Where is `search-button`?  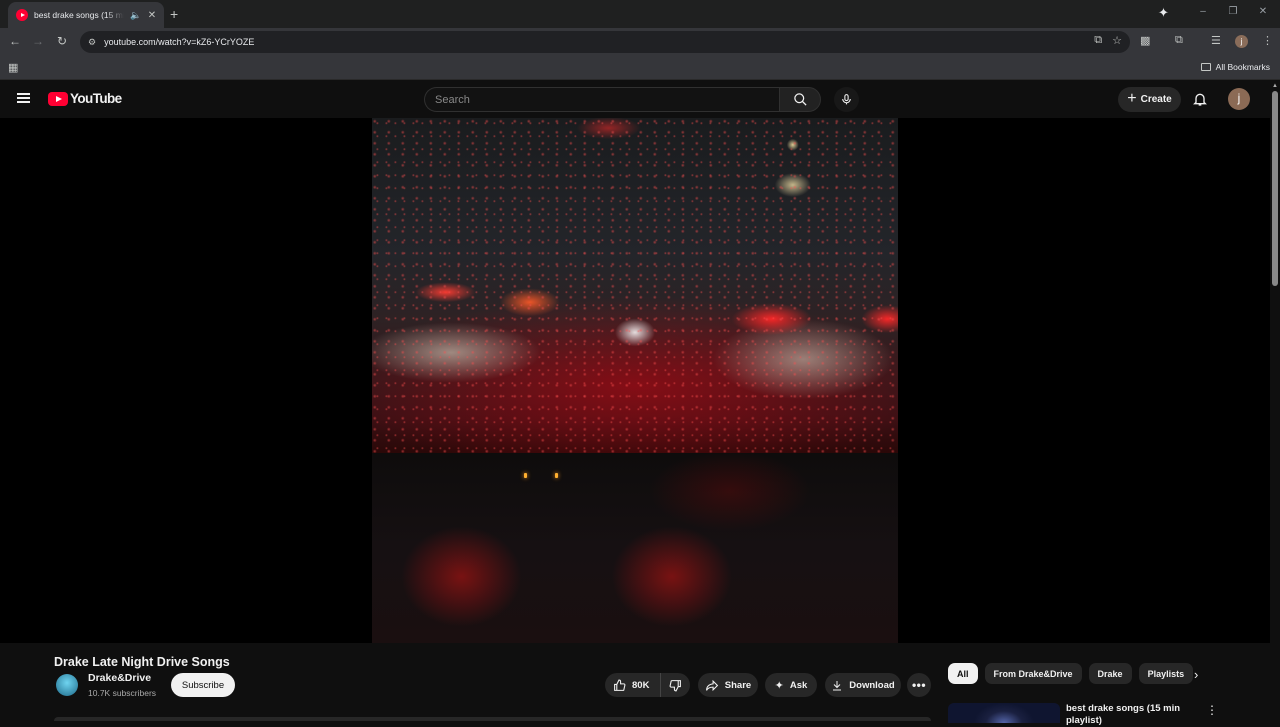
search-button is located at coordinates (800, 99).